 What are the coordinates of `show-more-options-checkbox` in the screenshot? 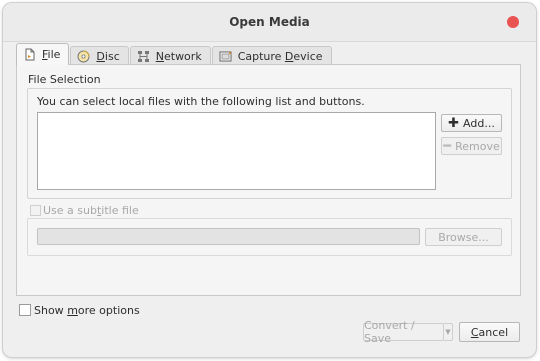 It's located at (25, 310).